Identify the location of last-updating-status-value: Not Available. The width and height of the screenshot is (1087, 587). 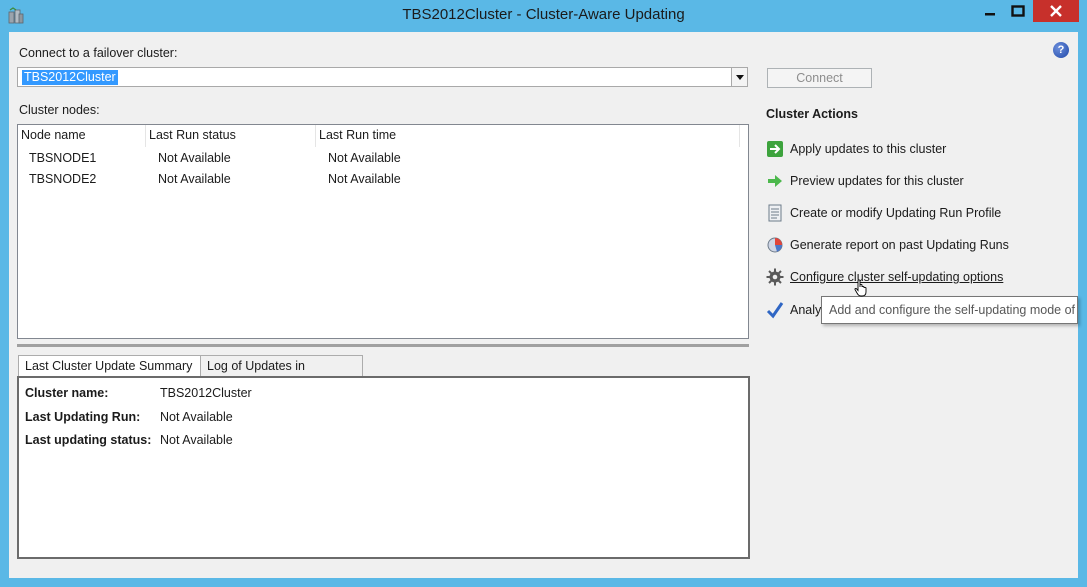
(196, 440).